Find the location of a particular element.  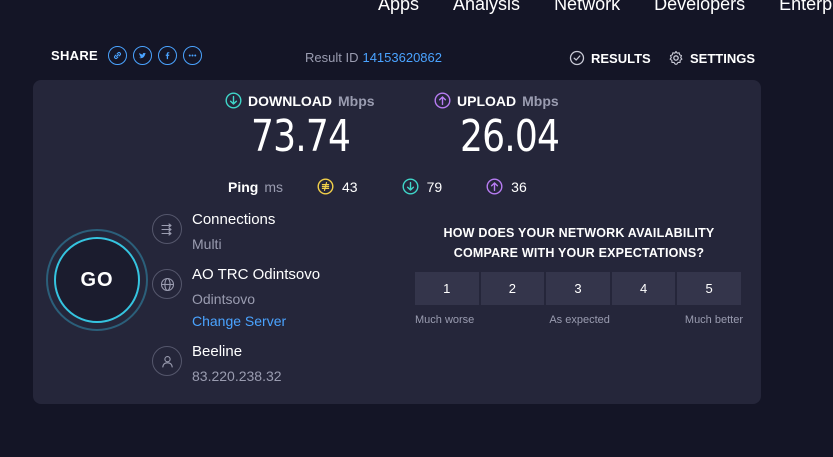

nav-analysis: Analysis is located at coordinates (486, 7).